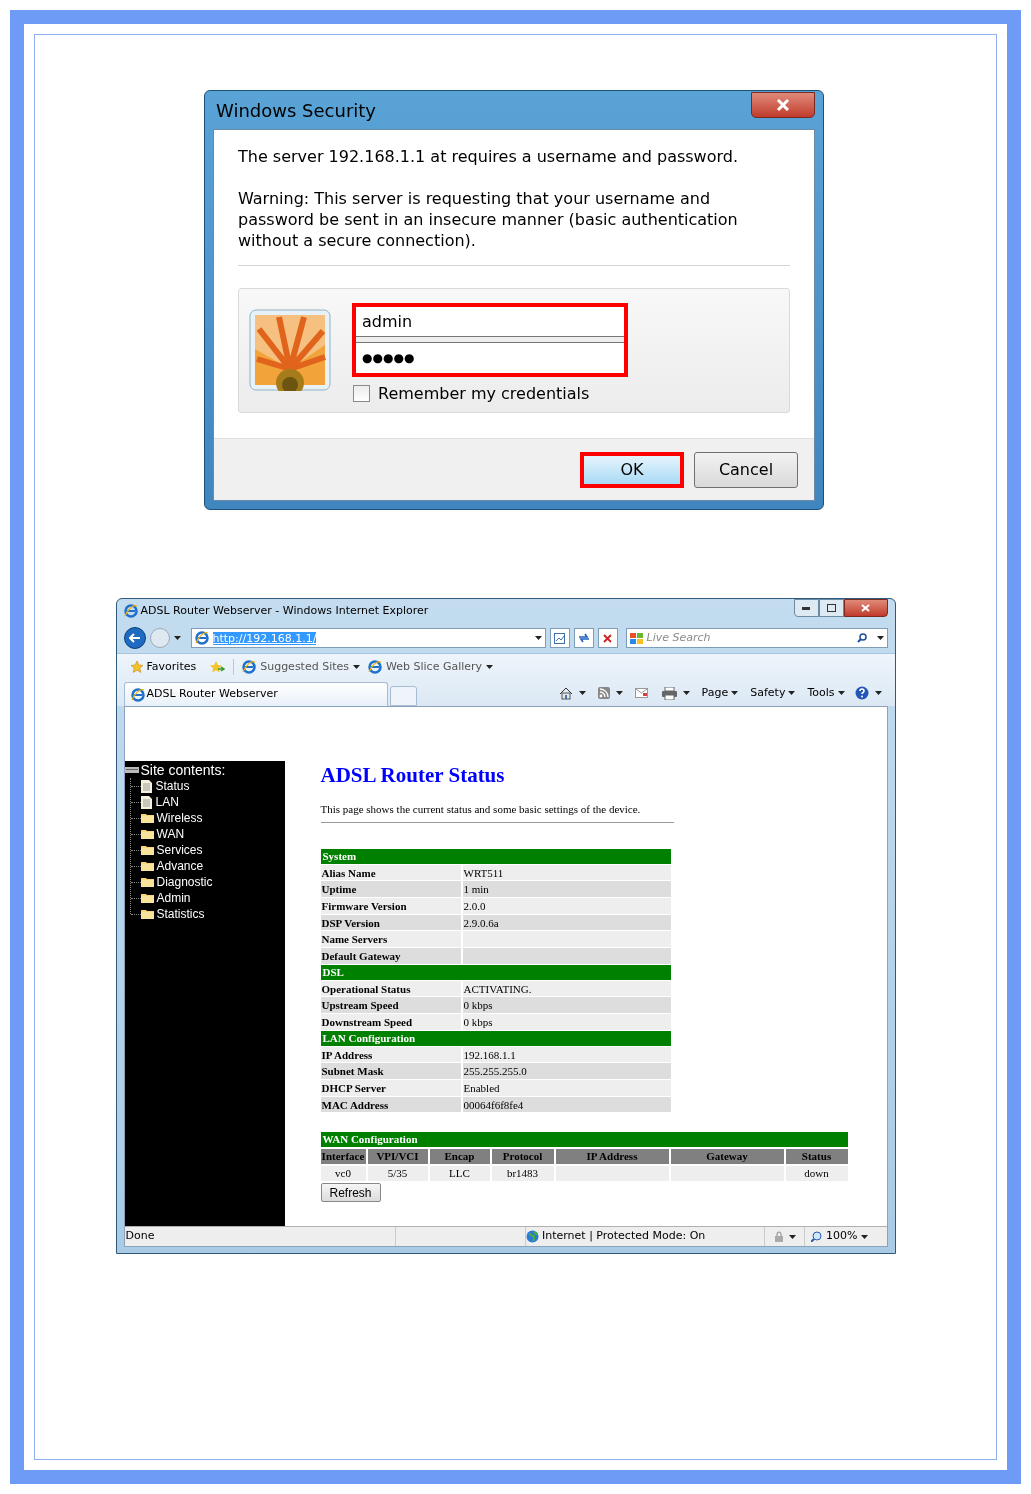 The width and height of the screenshot is (1031, 1494). Describe the element at coordinates (343, 1174) in the screenshot. I see `table-cell: vc0` at that location.